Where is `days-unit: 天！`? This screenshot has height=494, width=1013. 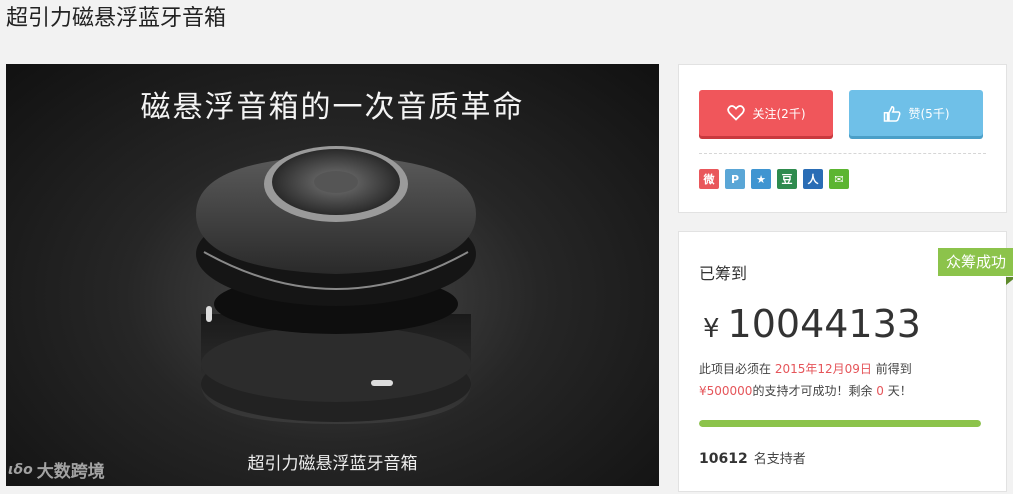 days-unit: 天！ is located at coordinates (899, 391).